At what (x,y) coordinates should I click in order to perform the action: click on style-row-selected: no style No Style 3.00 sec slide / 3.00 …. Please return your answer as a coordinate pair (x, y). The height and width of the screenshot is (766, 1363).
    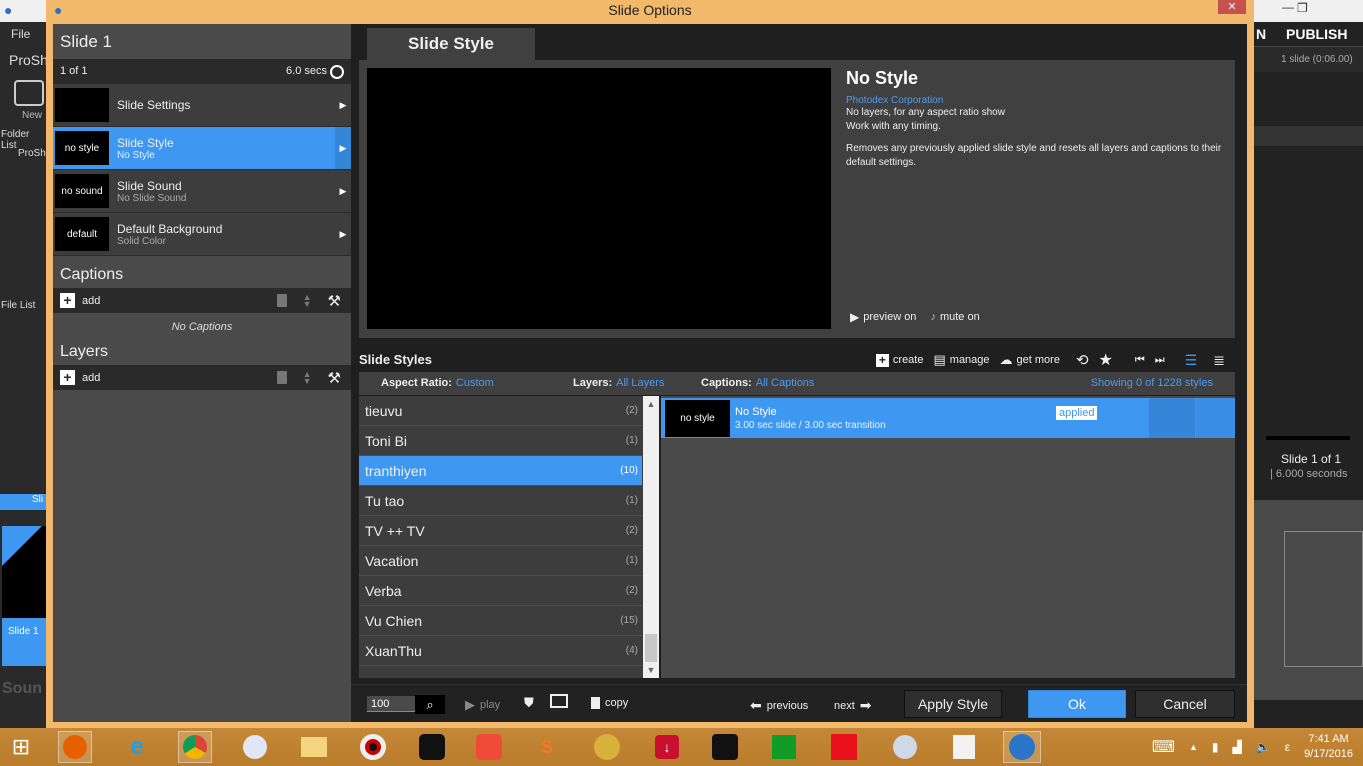
    Looking at the image, I should click on (948, 418).